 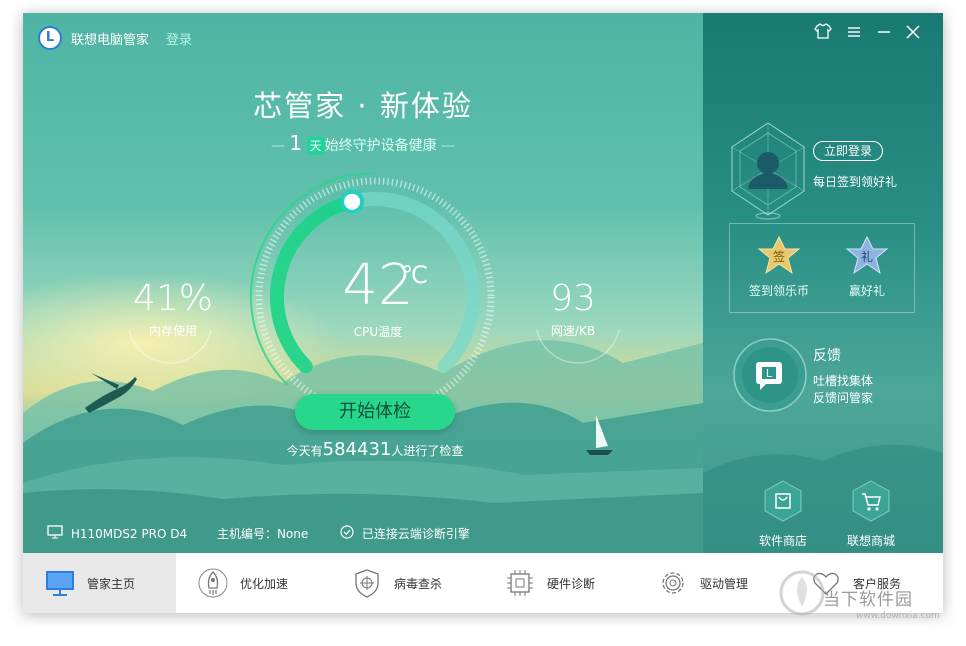 I want to click on gift-badge-icon: 礼, so click(x=867, y=255).